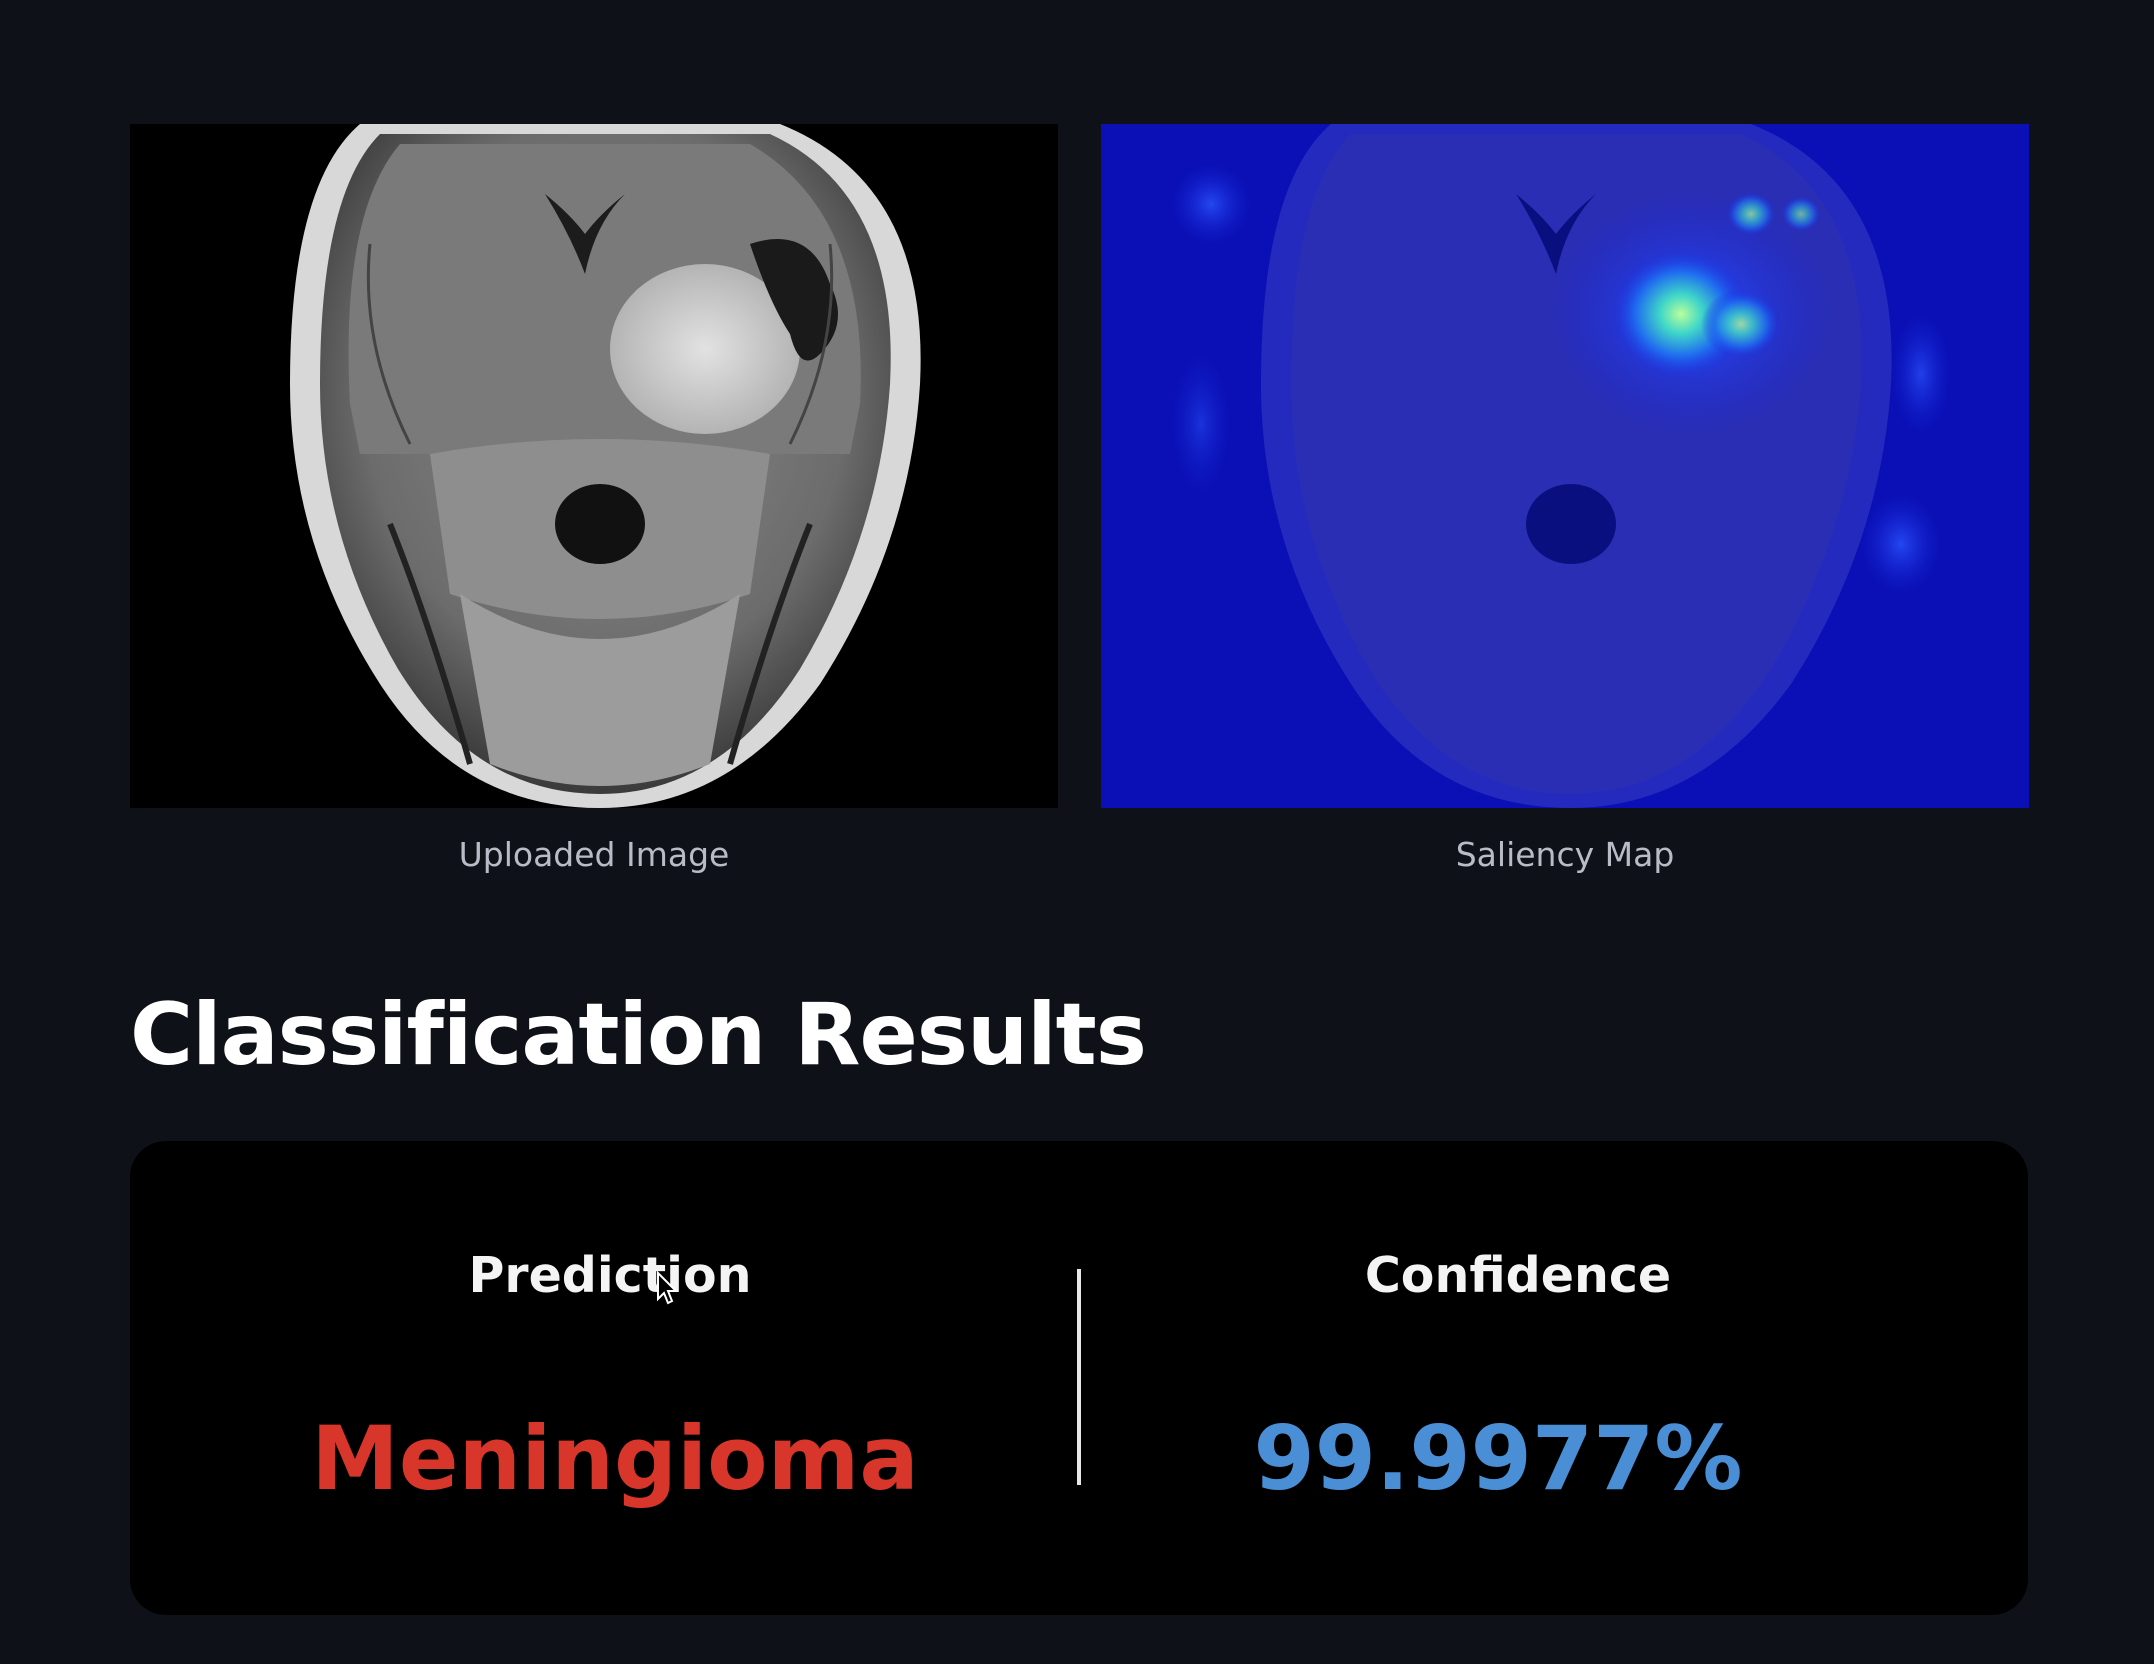 The height and width of the screenshot is (1664, 2154). Describe the element at coordinates (1578, 1378) in the screenshot. I see `confidence-metric: Confidence 99.9977%` at that location.